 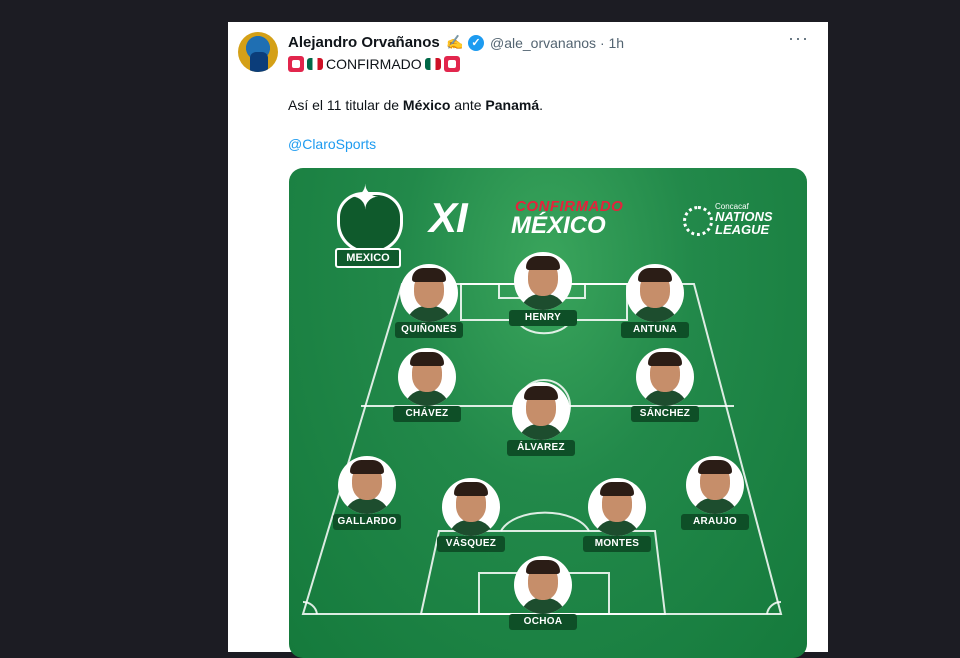 What do you see at coordinates (543, 318) in the screenshot?
I see `player-name: HENRY` at bounding box center [543, 318].